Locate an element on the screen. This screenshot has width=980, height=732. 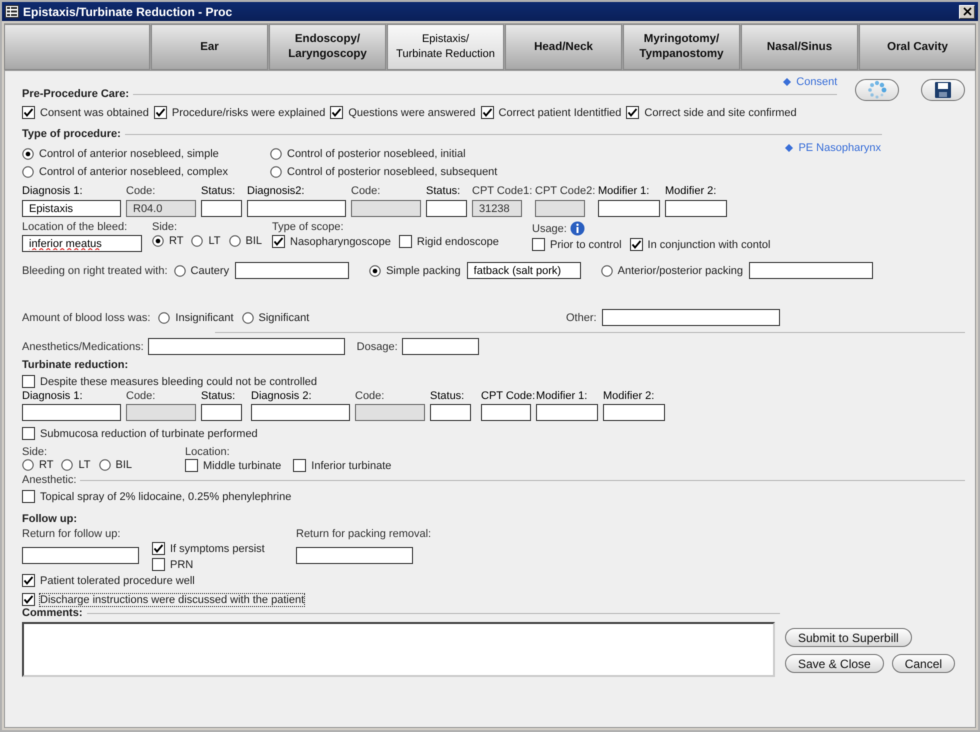
comments-field is located at coordinates (398, 649).